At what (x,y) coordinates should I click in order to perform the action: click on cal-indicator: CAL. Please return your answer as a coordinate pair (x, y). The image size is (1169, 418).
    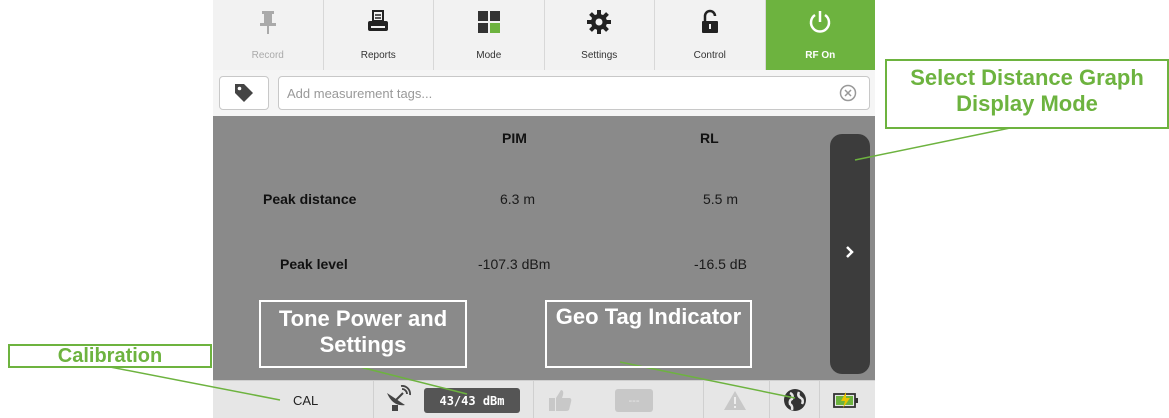
    Looking at the image, I should click on (305, 400).